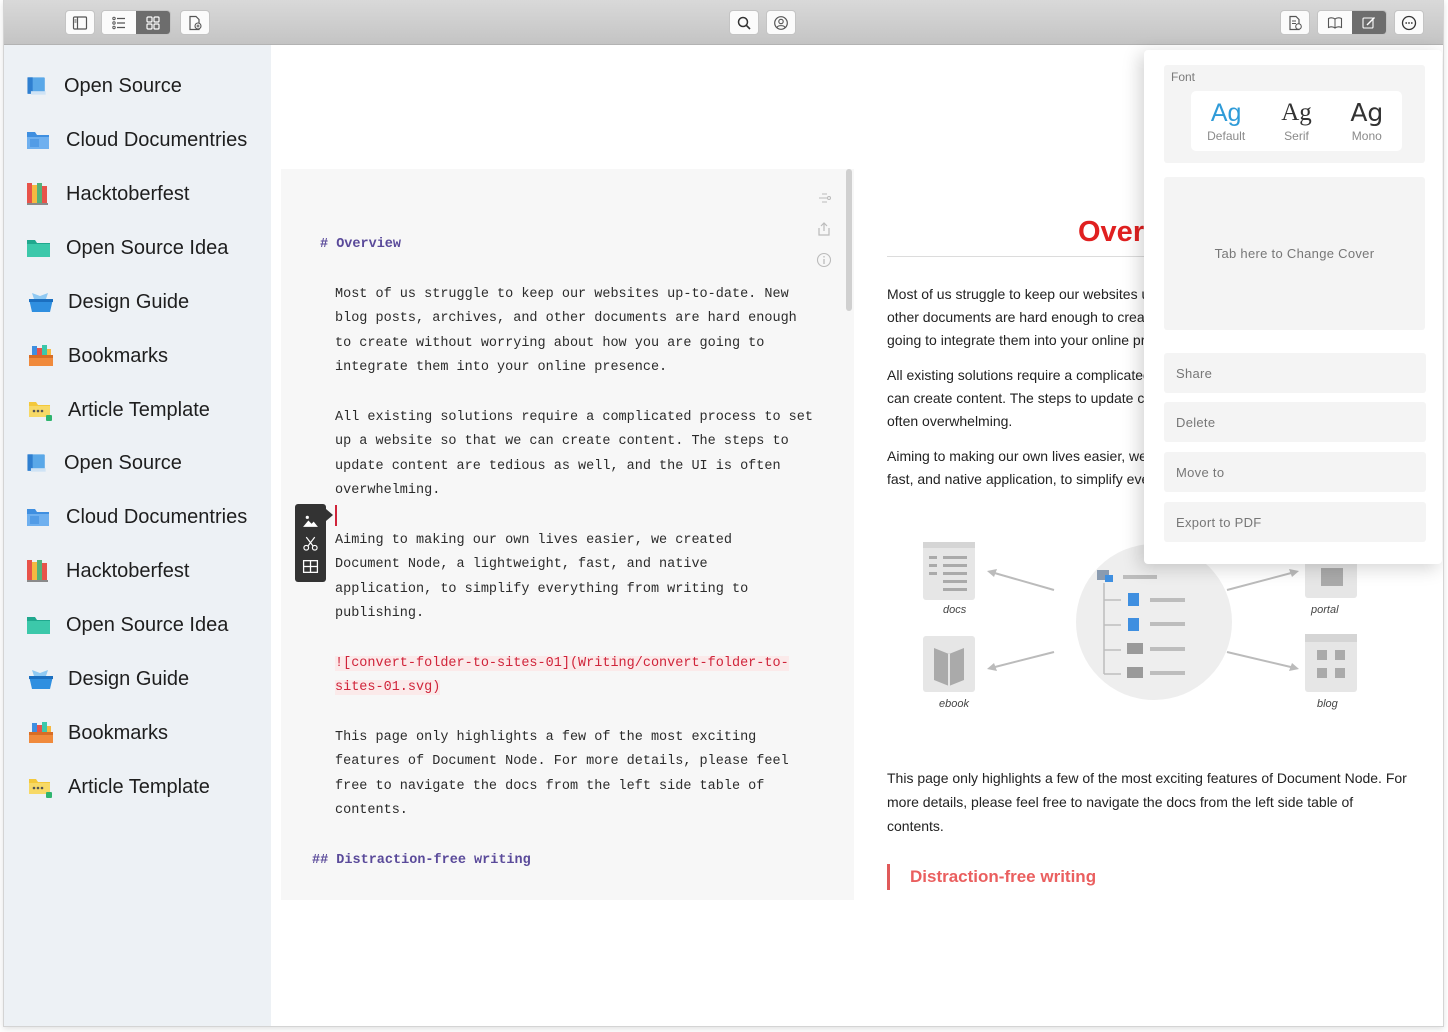 The height and width of the screenshot is (1032, 1448). I want to click on sidebar-item-open-source: Open Source, so click(103, 86).